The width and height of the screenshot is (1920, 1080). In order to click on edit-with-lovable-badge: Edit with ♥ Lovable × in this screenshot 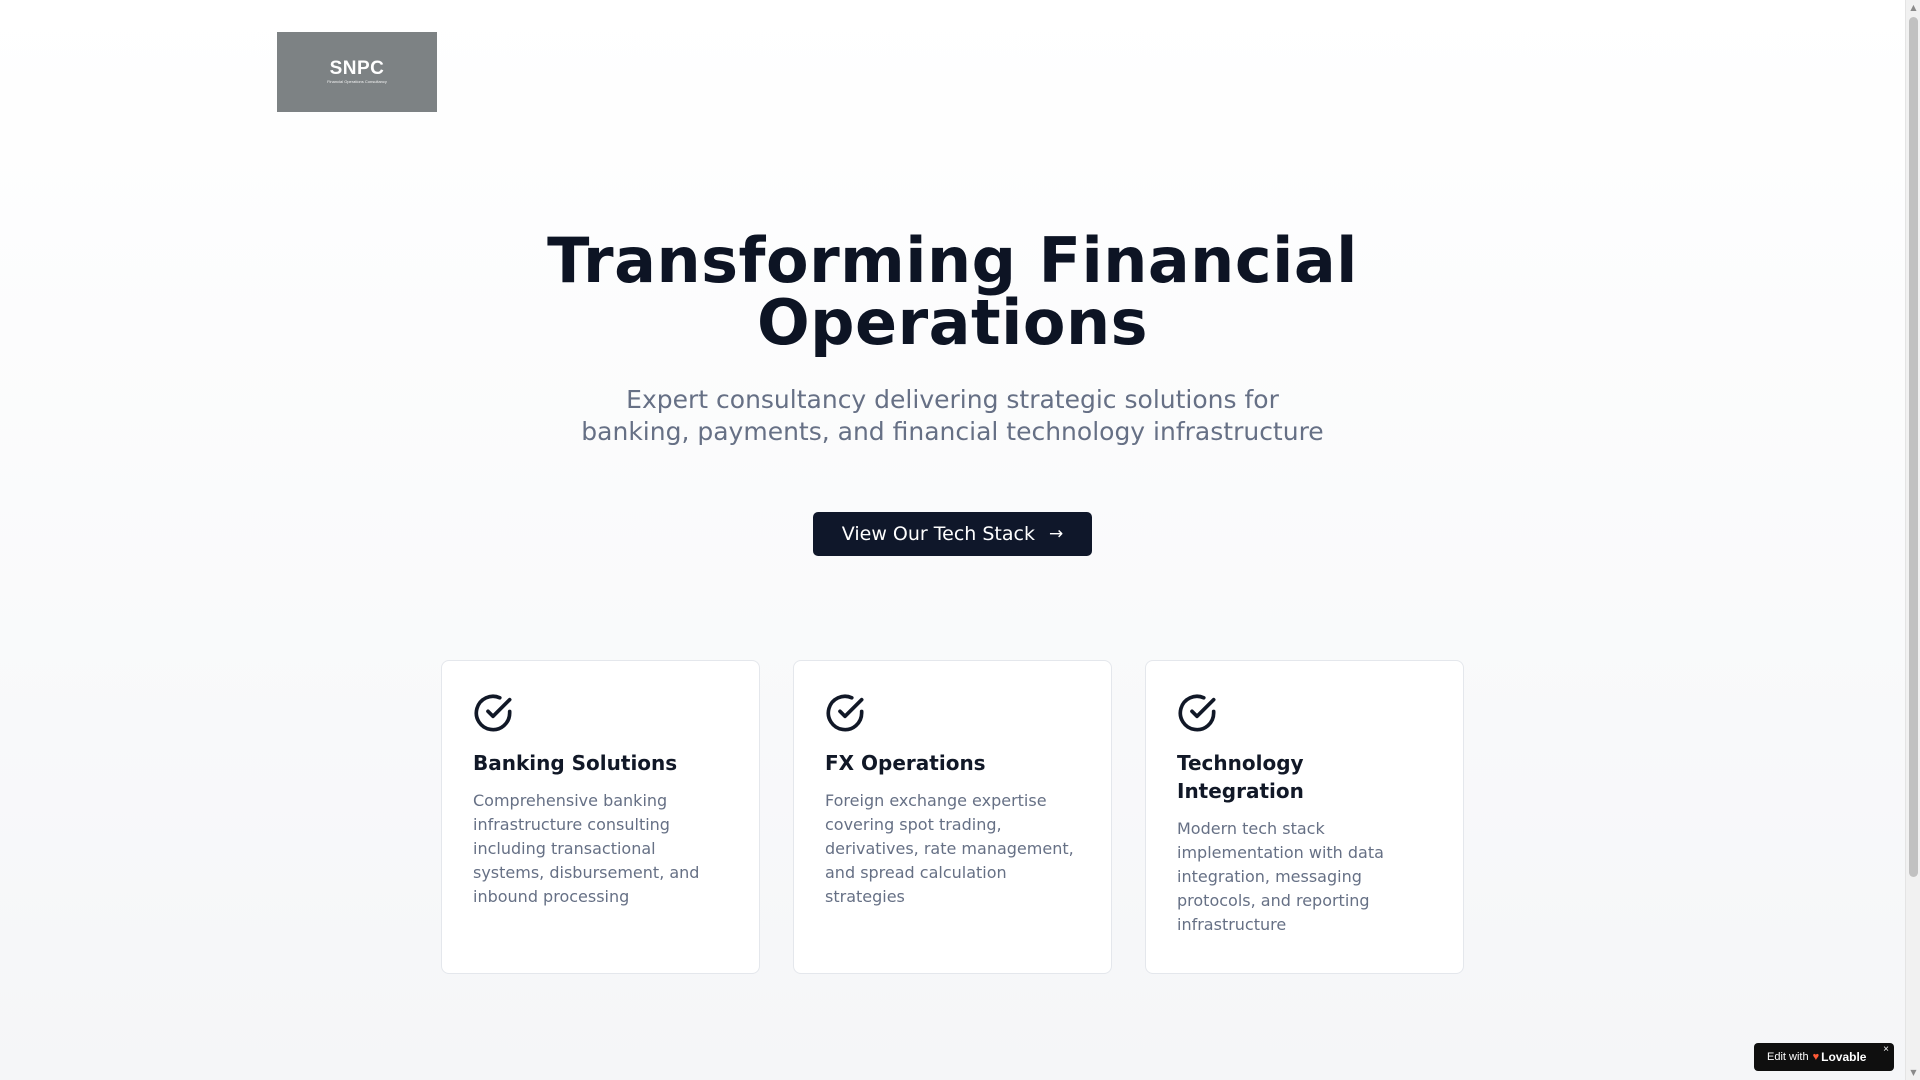, I will do `click(1824, 1057)`.